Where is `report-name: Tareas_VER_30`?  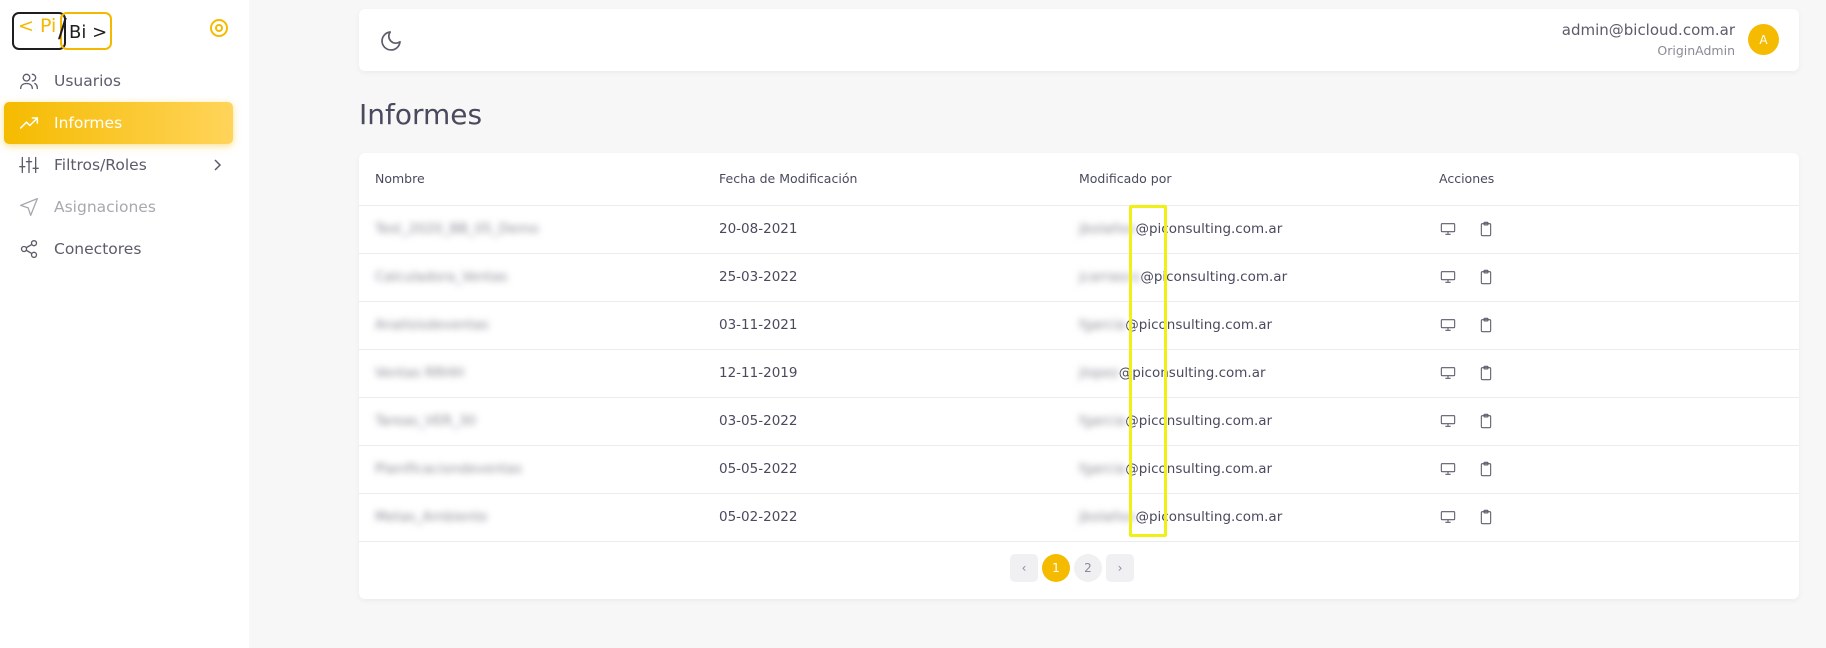 report-name: Tareas_VER_30 is located at coordinates (425, 421).